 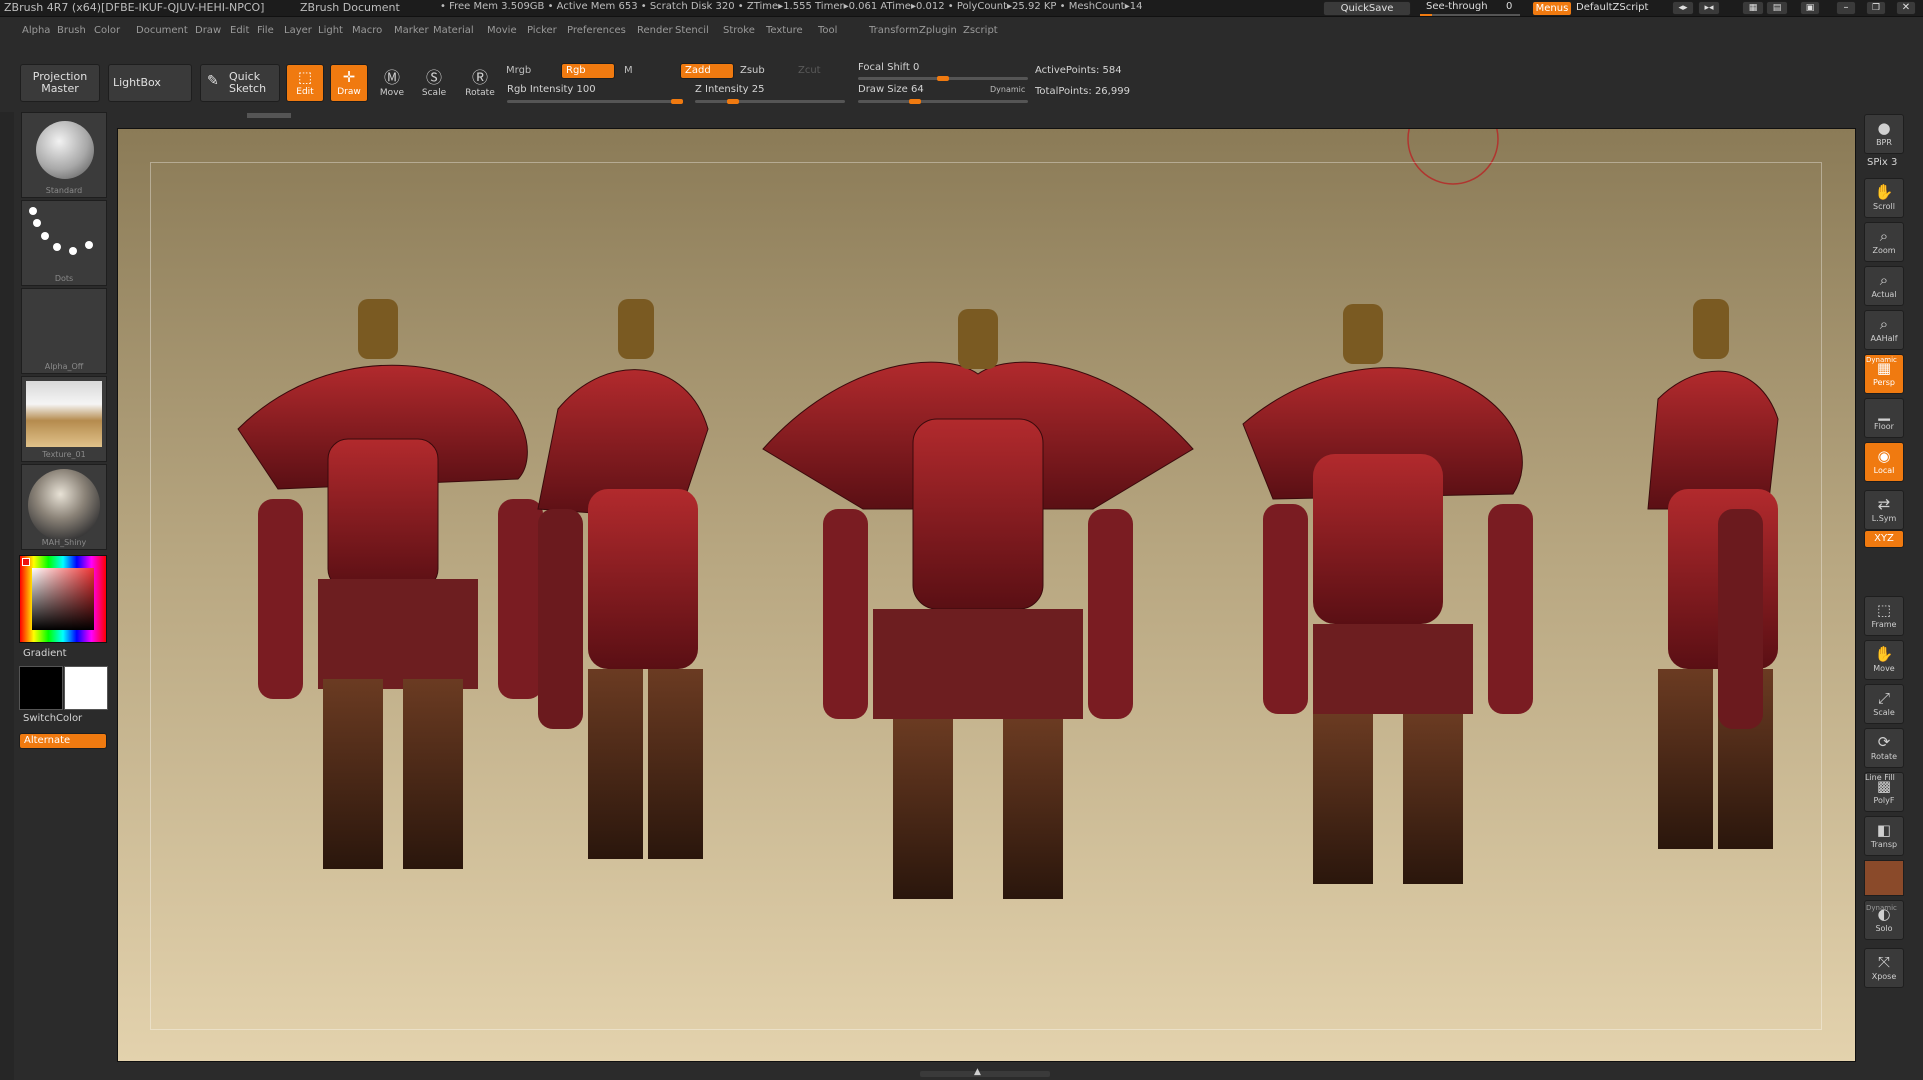 I want to click on scroll-button: ✋ Scroll, so click(x=1884, y=198).